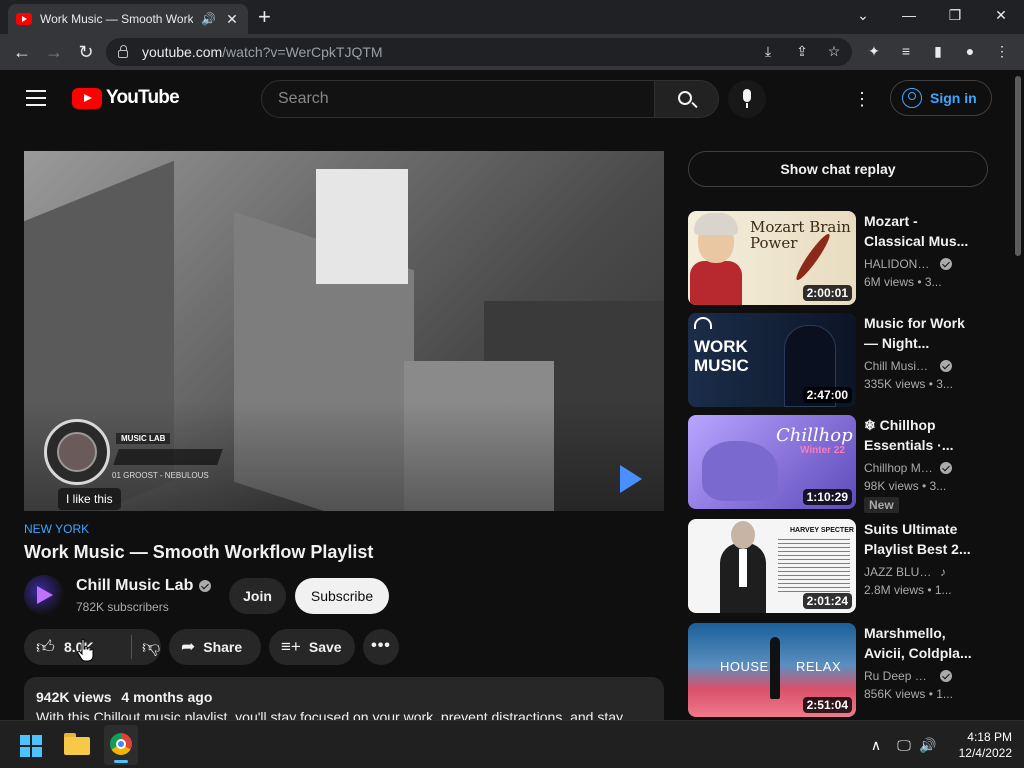 This screenshot has width=1024, height=768. I want to click on thumbnail-caption: WORK MUSIC, so click(721, 356).